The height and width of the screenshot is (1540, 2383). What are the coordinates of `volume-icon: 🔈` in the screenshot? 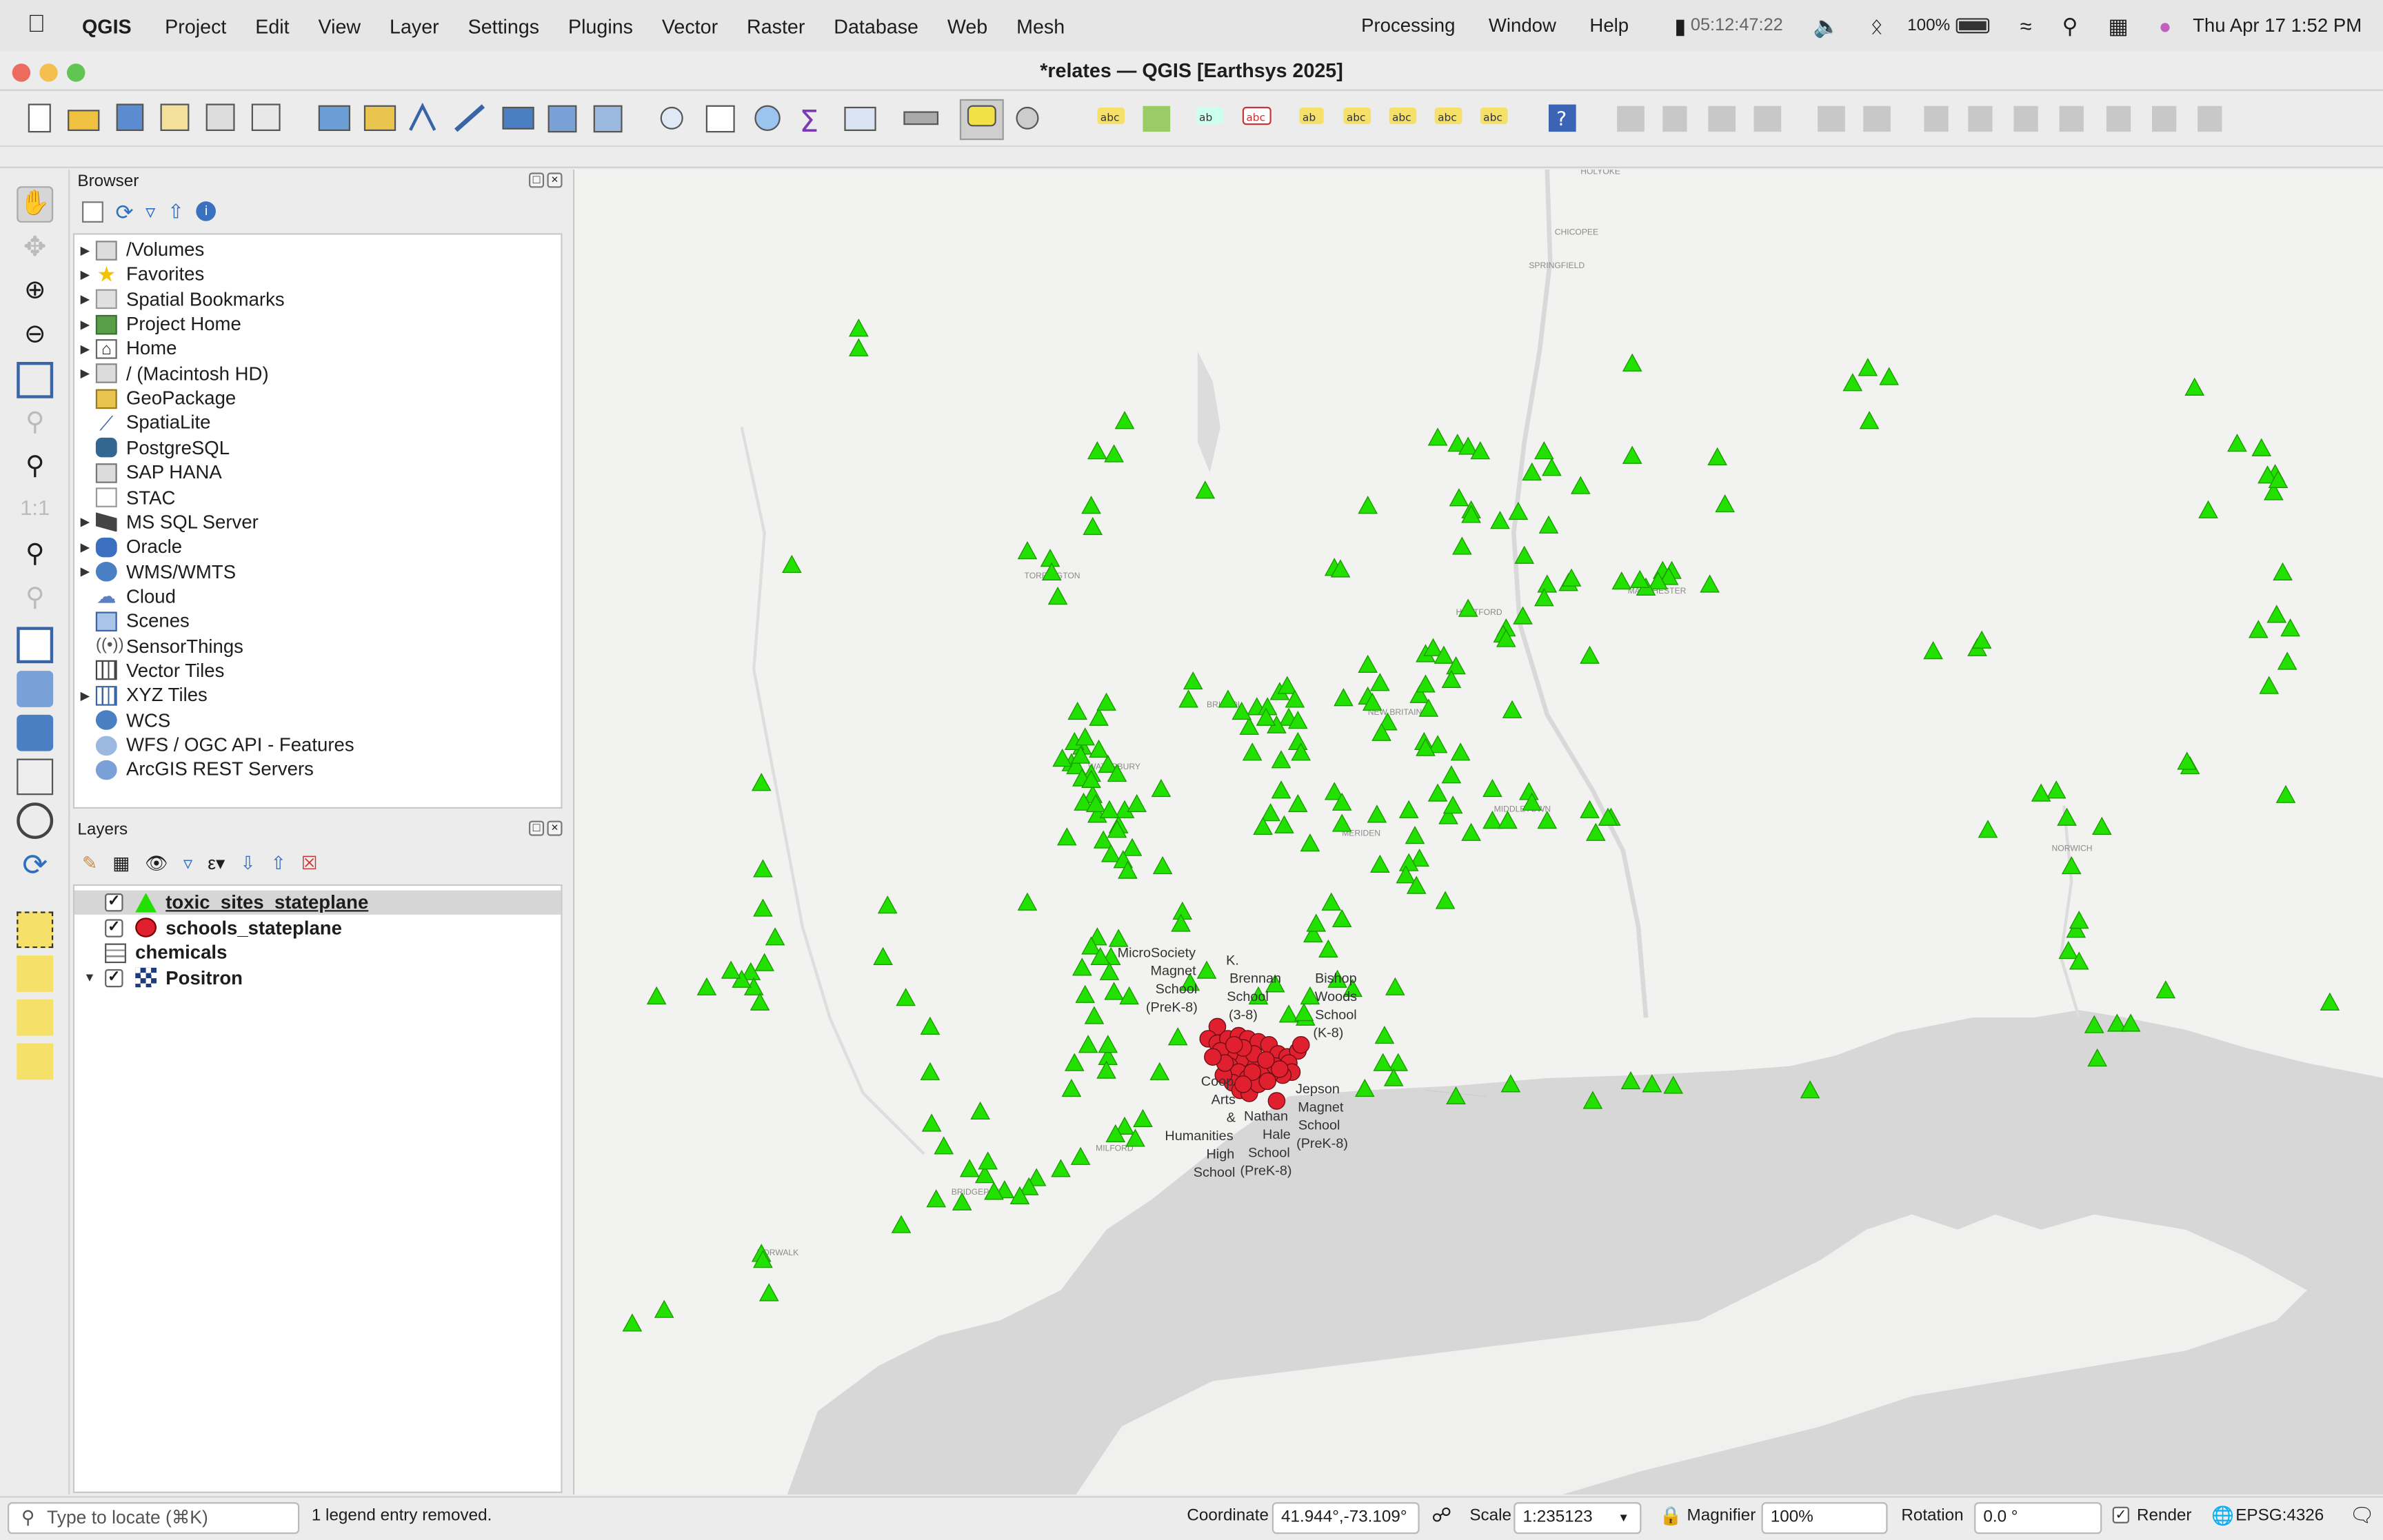 It's located at (1826, 26).